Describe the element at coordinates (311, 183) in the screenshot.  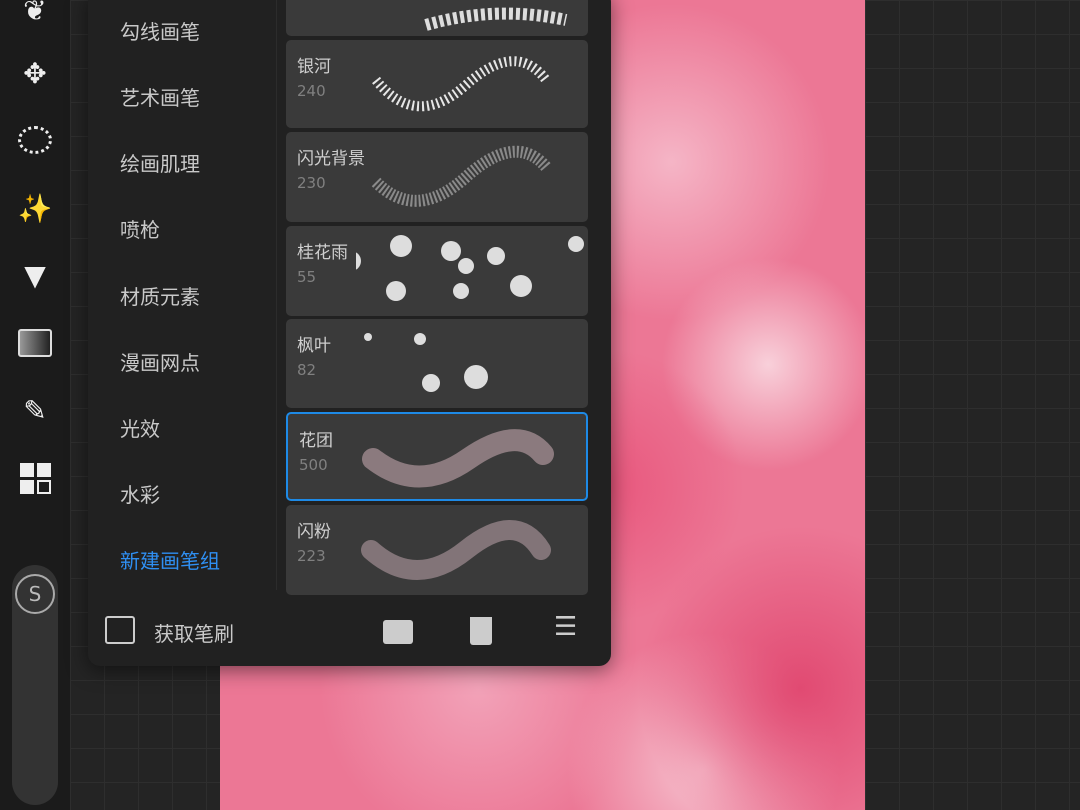
I see `brush-count: 230` at that location.